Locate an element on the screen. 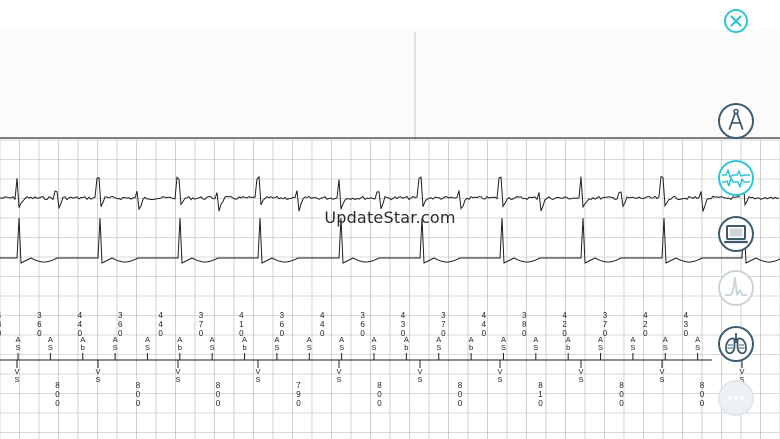  interval-label: 410 is located at coordinates (241, 324).